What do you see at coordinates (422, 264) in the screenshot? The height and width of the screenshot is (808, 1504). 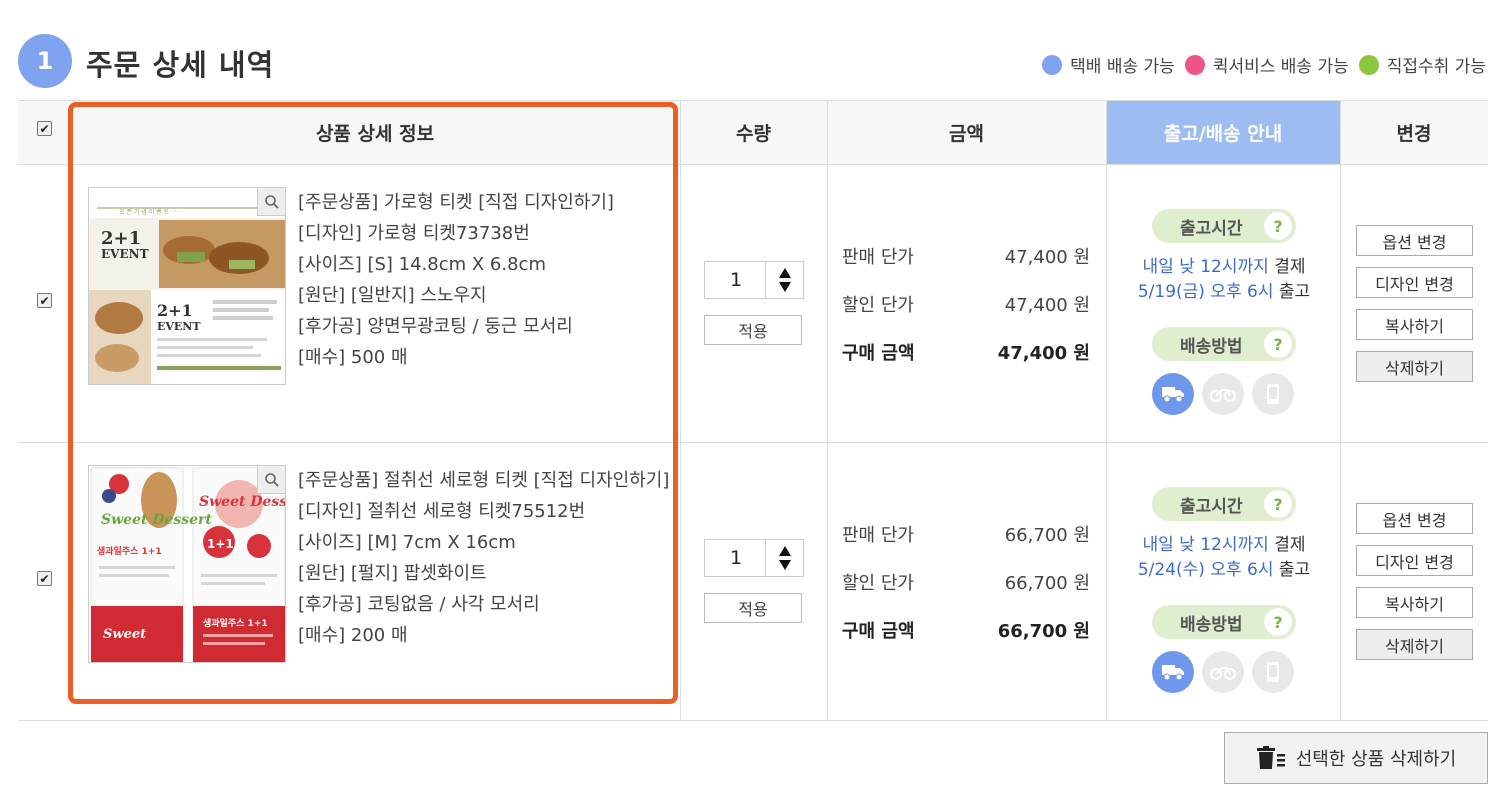 I see `info-line: [사이즈] [S] 14.8cm X 6.8cm` at bounding box center [422, 264].